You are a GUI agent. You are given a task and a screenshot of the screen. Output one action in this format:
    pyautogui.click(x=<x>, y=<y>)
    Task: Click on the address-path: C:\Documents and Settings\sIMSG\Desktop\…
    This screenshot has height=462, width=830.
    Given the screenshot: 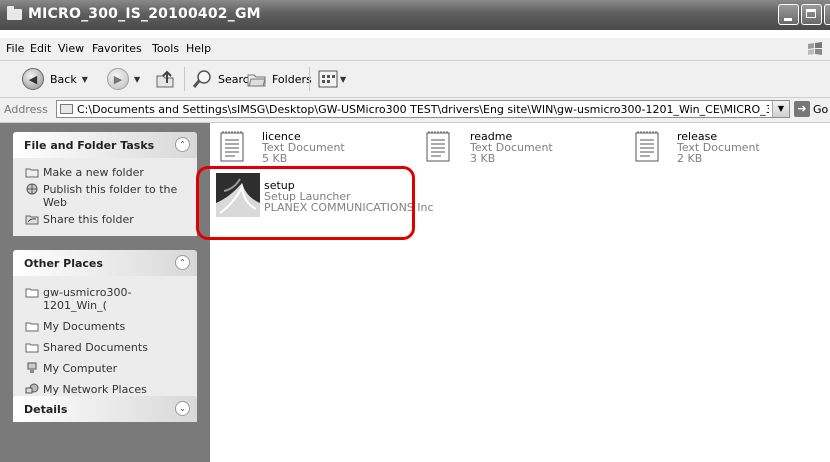 What is the action you would take?
    pyautogui.click(x=423, y=109)
    